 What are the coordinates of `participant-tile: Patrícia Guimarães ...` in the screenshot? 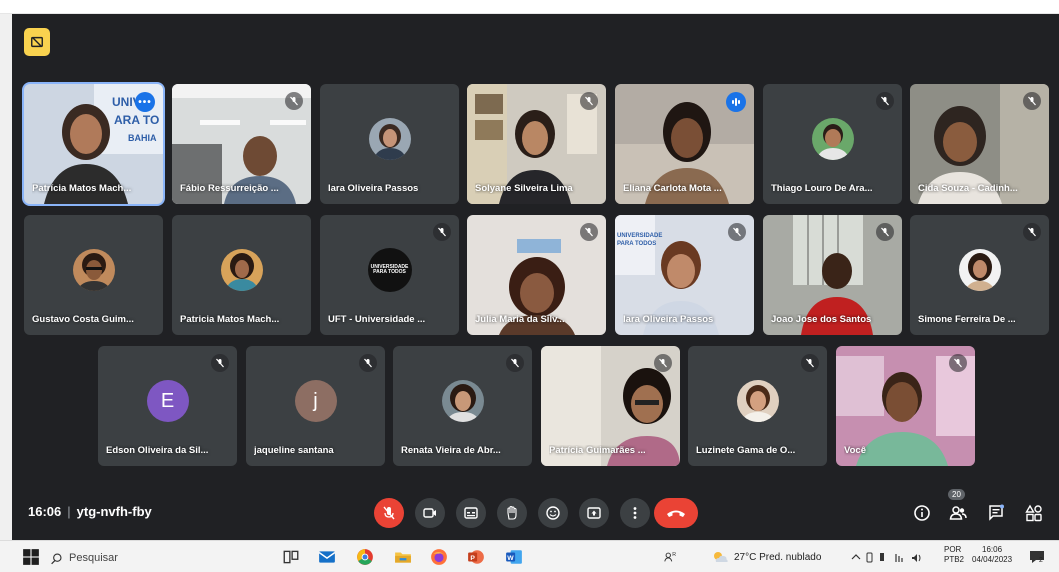 It's located at (610, 406).